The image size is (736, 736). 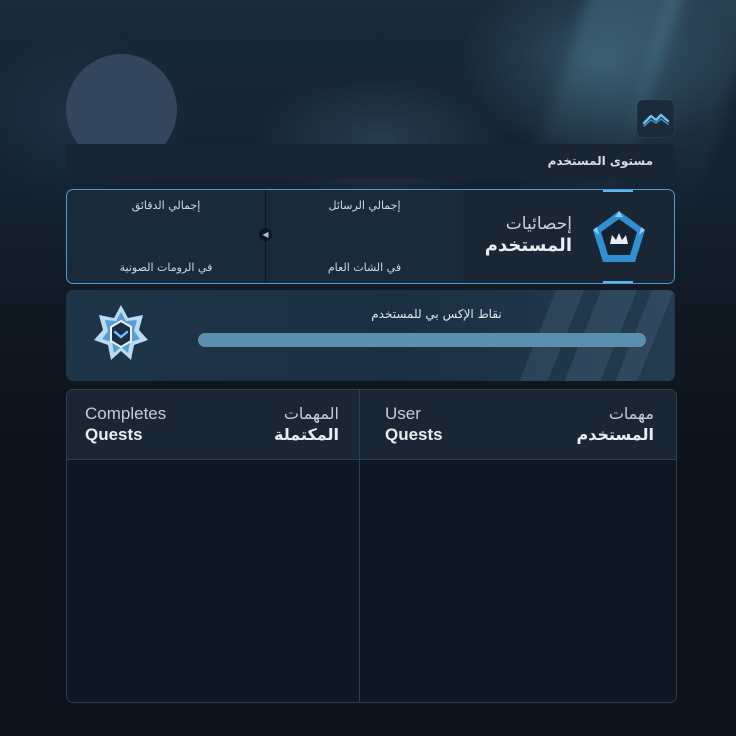 I want to click on level-button, so click(x=655, y=118).